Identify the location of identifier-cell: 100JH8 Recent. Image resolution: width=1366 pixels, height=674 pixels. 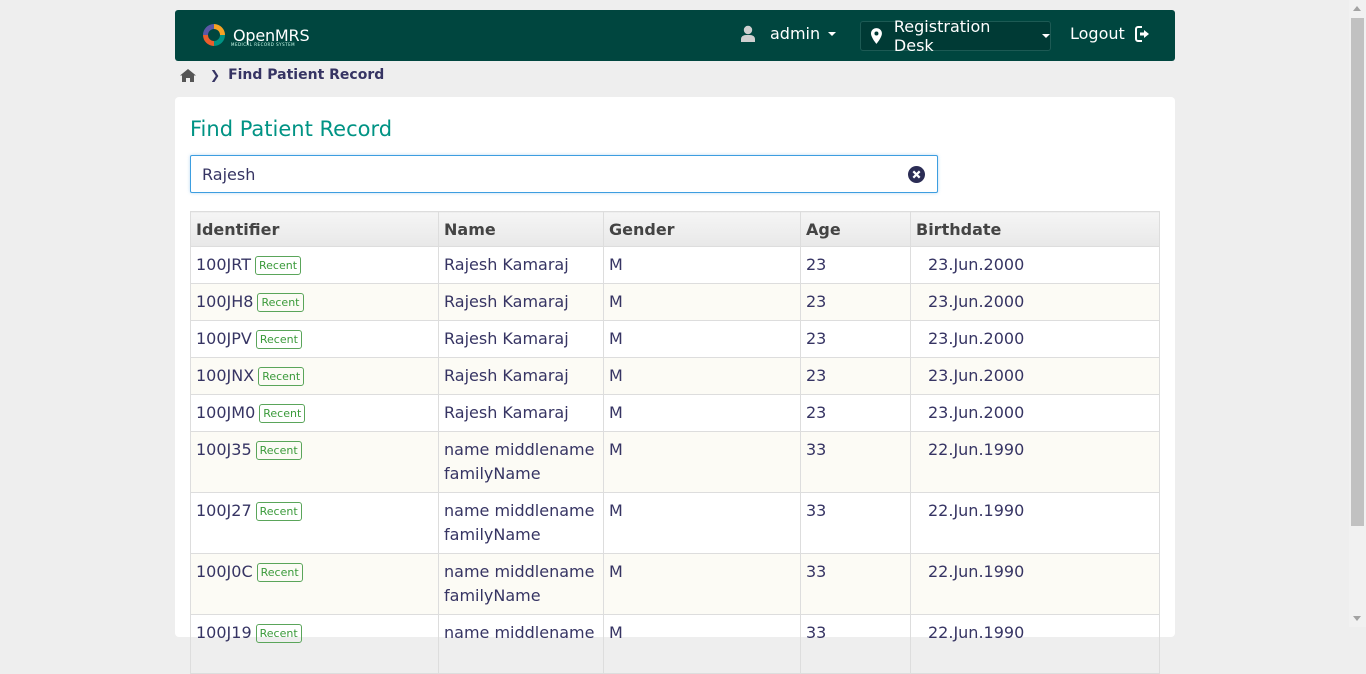
(314, 302).